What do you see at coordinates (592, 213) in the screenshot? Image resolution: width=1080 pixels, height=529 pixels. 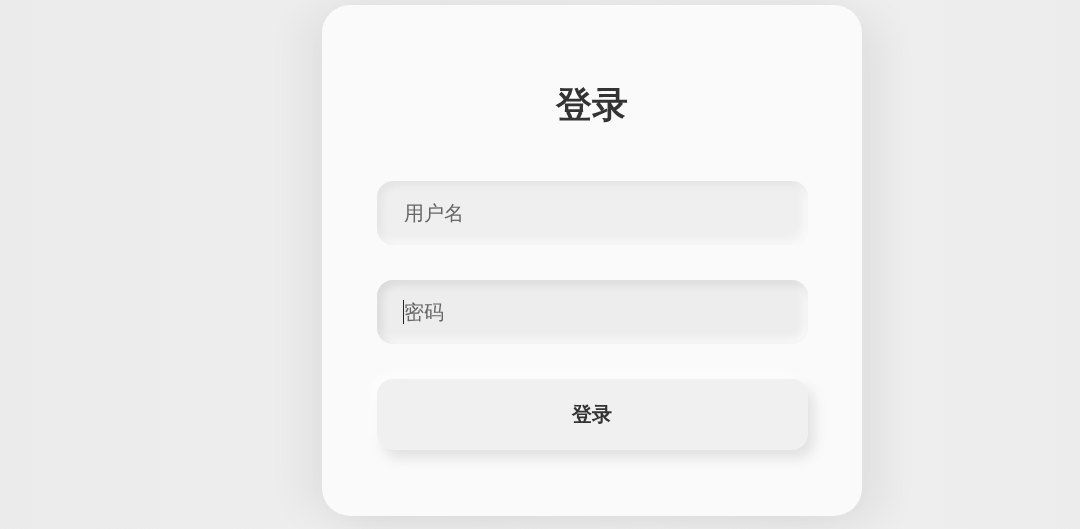 I see `input-field: 用户名` at bounding box center [592, 213].